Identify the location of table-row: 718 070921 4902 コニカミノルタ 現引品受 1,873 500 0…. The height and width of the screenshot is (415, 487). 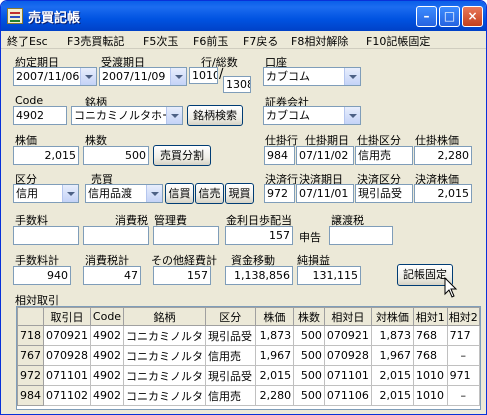
(248, 335).